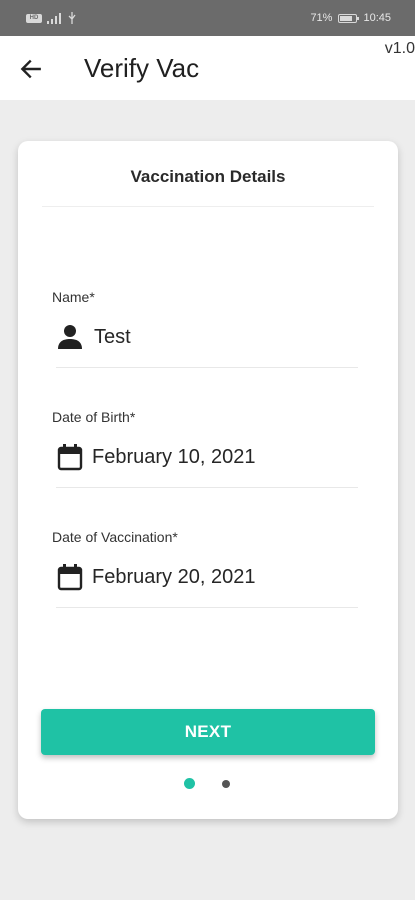 This screenshot has height=900, width=415. I want to click on status-bar: HD 71% 10:45, so click(207, 18).